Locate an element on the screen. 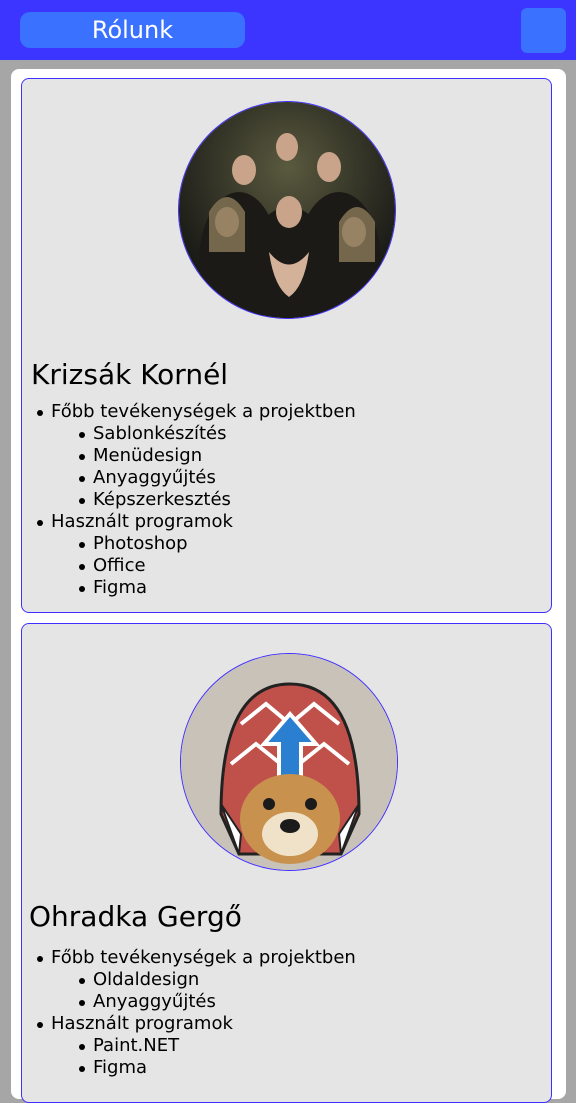 The width and height of the screenshot is (576, 1103). band-photo is located at coordinates (287, 210).